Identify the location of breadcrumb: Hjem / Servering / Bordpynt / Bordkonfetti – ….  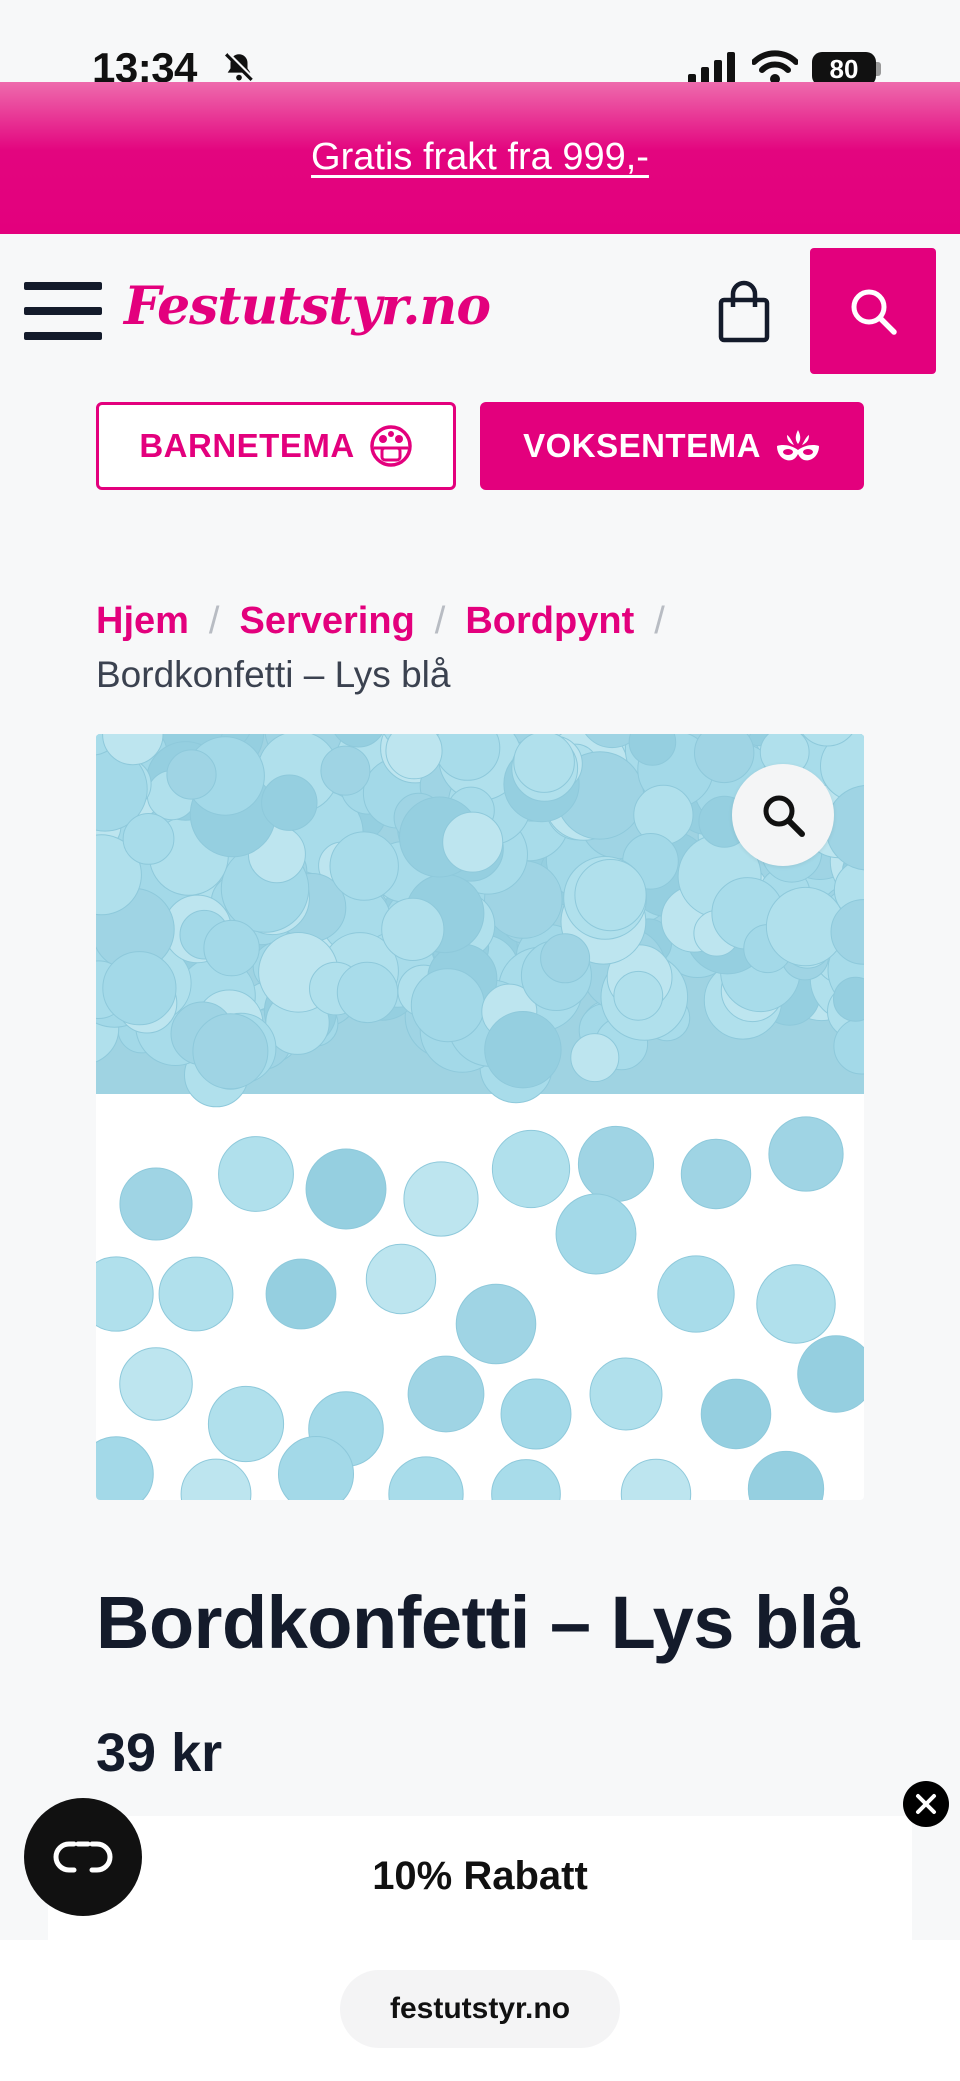
(486, 648).